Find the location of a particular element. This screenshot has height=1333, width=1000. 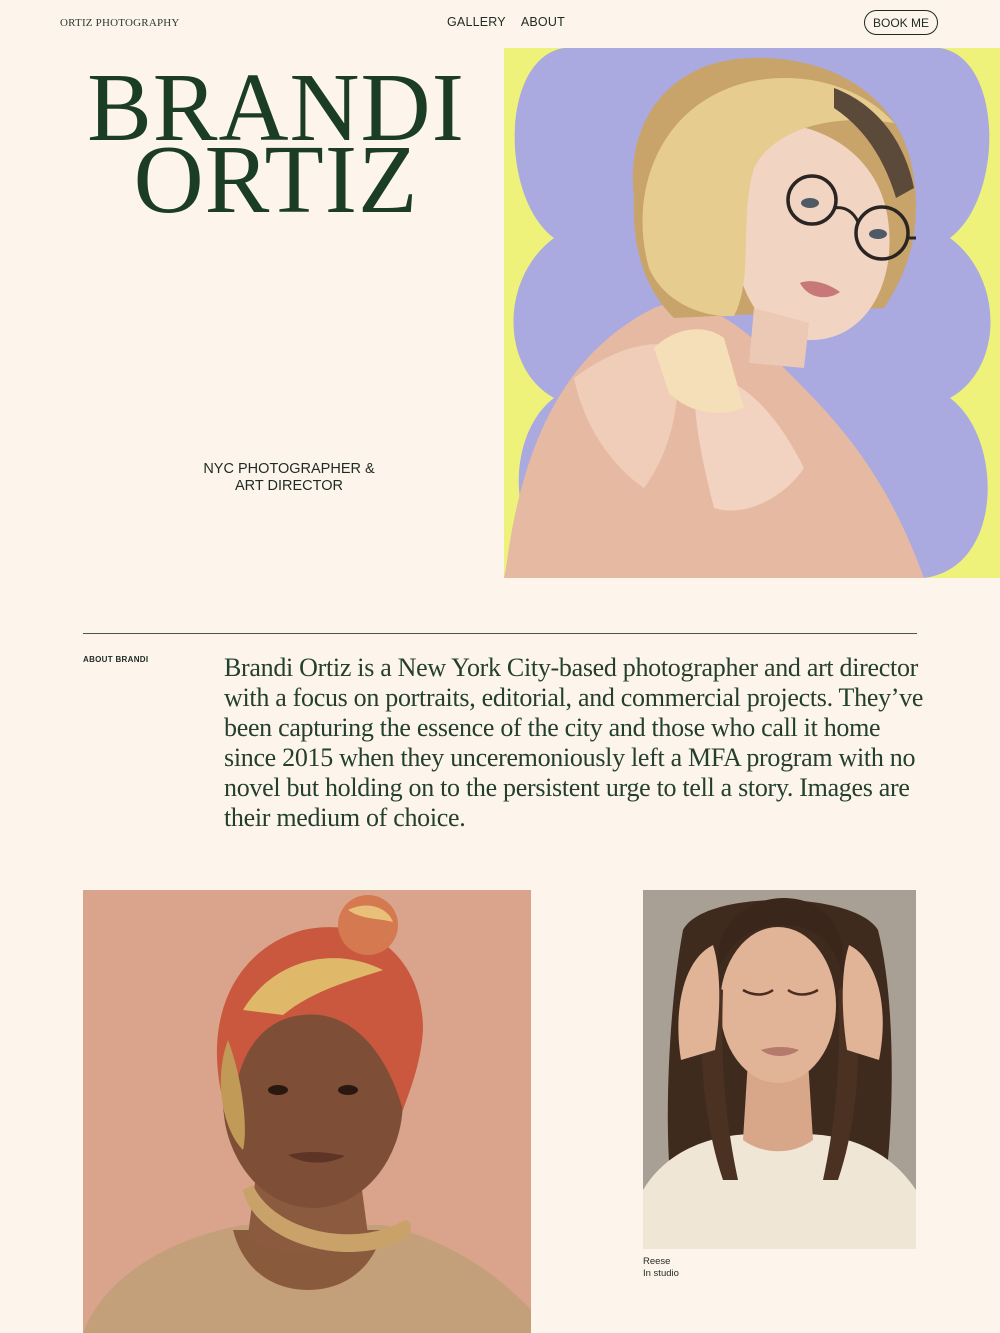

tagline-line-2: ART DIRECTOR is located at coordinates (289, 486).